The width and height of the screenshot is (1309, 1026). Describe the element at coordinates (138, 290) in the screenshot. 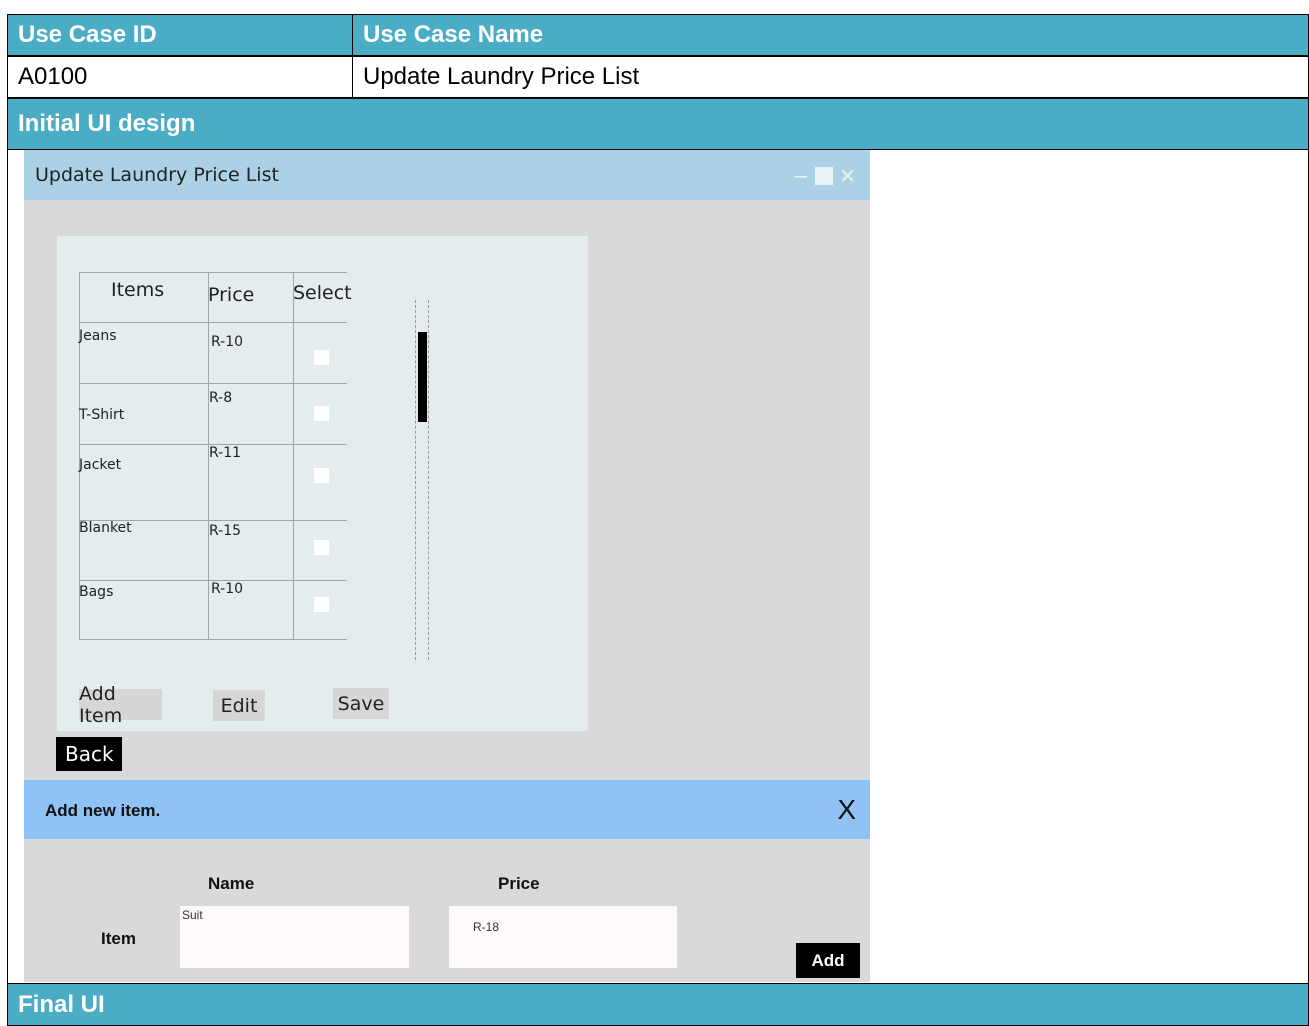

I see `column-header-items: Items` at that location.